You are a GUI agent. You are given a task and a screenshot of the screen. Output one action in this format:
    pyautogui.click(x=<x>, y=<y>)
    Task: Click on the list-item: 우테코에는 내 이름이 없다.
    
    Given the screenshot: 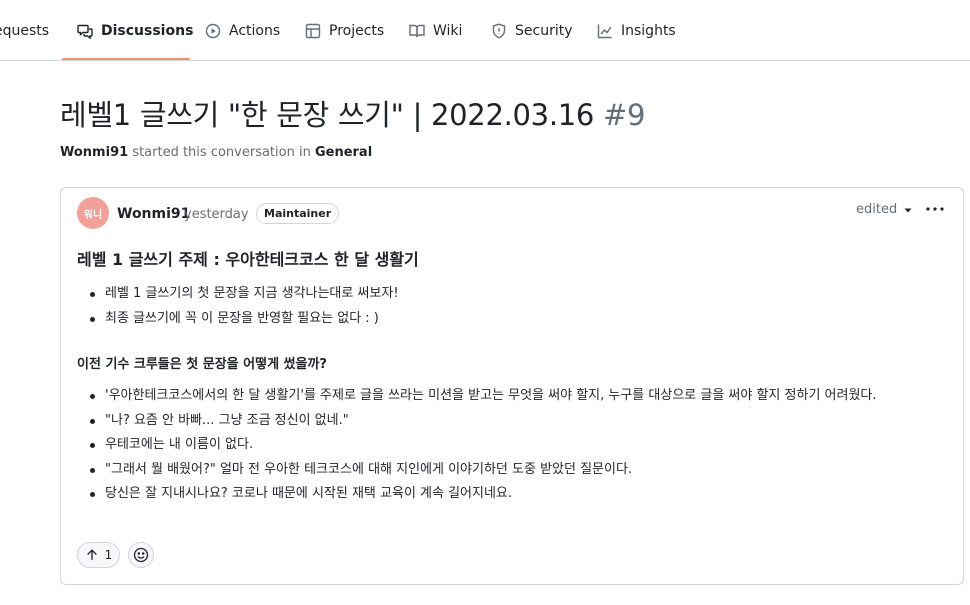 What is the action you would take?
    pyautogui.click(x=517, y=445)
    